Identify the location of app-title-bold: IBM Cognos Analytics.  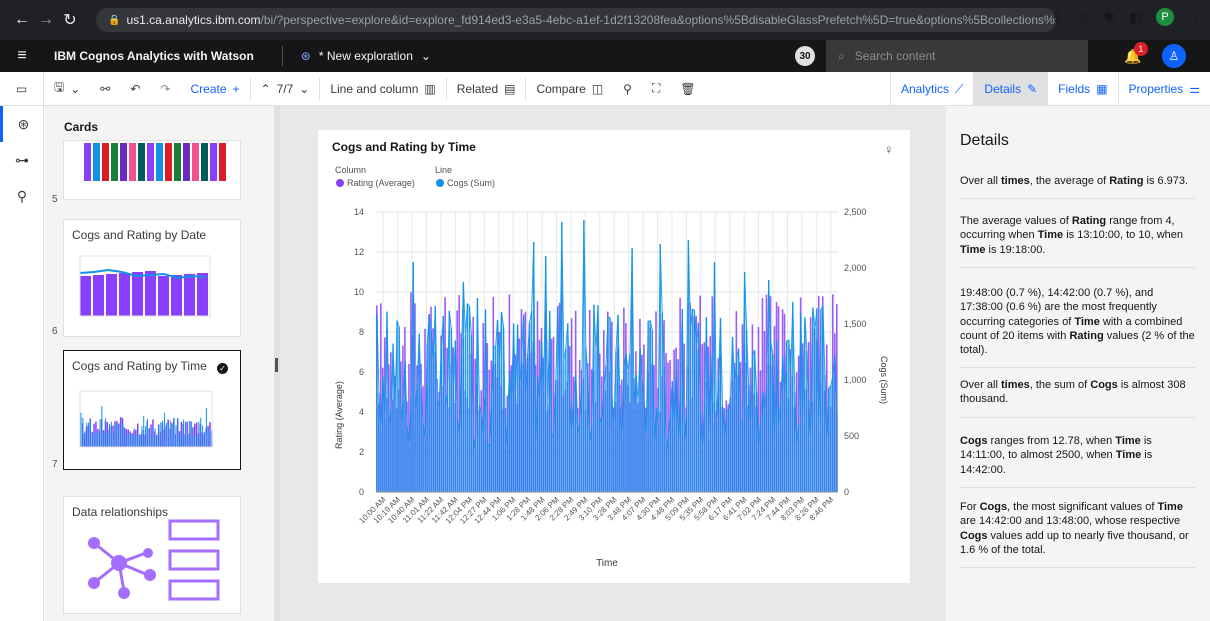
(117, 56).